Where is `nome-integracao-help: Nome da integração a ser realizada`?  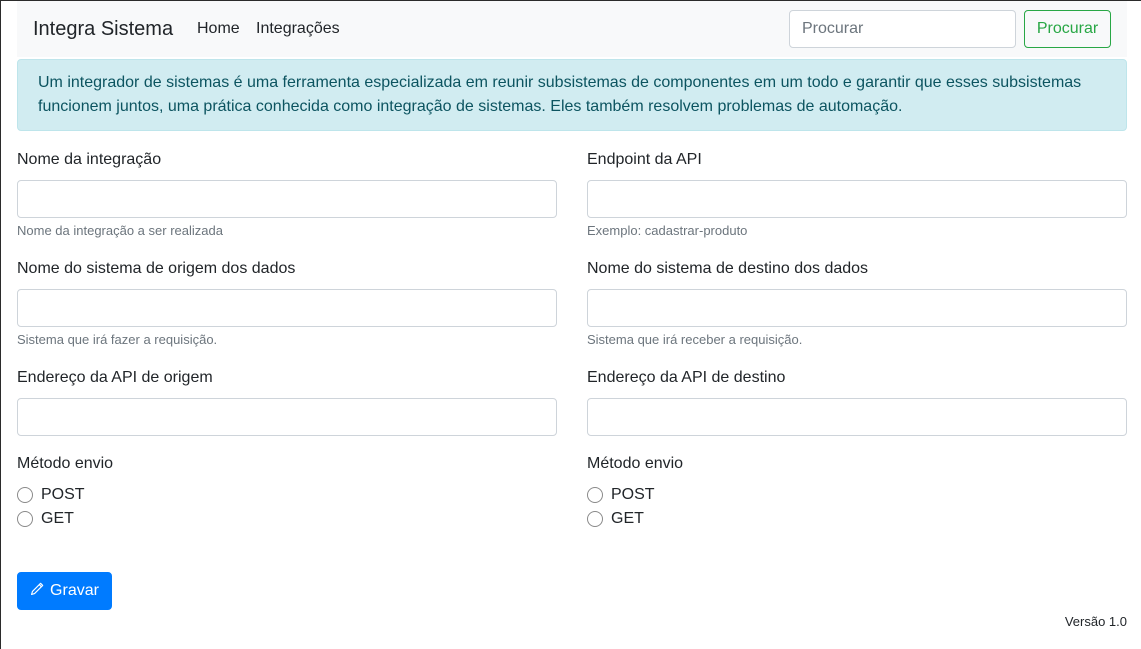
nome-integracao-help: Nome da integração a ser realizada is located at coordinates (120, 230).